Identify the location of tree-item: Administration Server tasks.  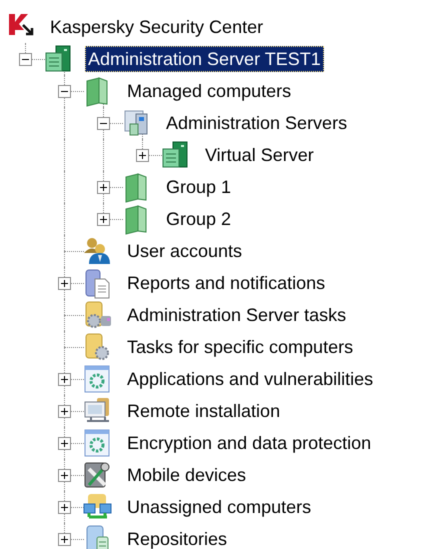
(237, 315).